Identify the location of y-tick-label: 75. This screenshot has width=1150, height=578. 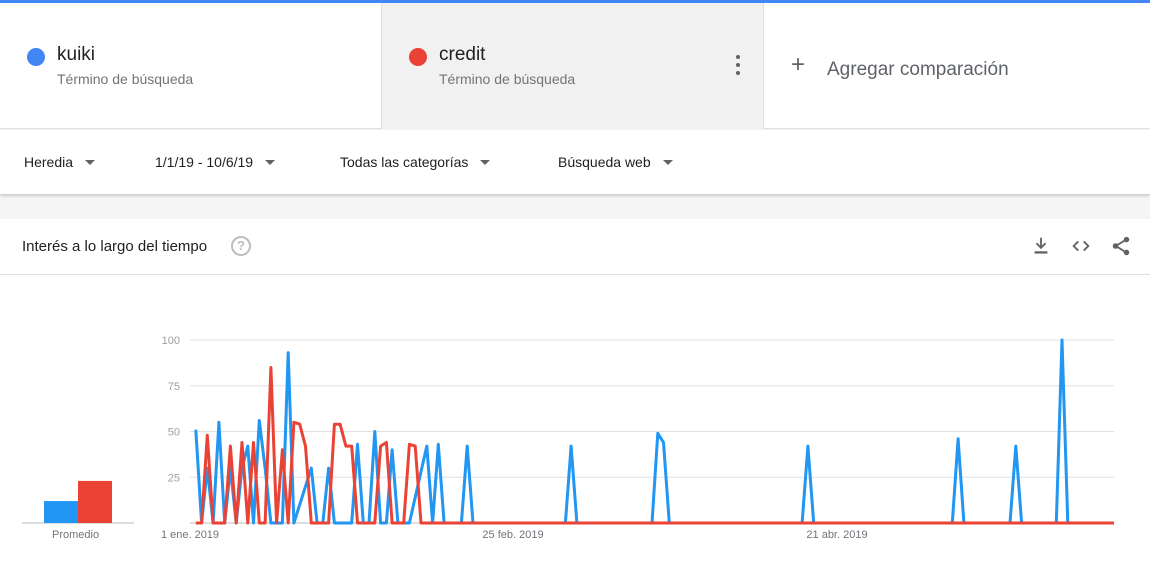
(174, 387).